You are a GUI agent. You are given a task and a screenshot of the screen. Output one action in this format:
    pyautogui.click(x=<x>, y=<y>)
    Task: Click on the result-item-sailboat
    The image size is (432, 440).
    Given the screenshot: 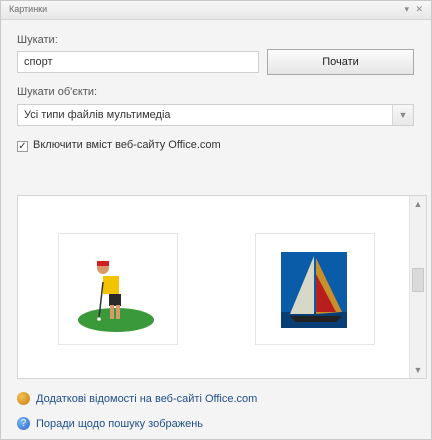 What is the action you would take?
    pyautogui.click(x=315, y=289)
    